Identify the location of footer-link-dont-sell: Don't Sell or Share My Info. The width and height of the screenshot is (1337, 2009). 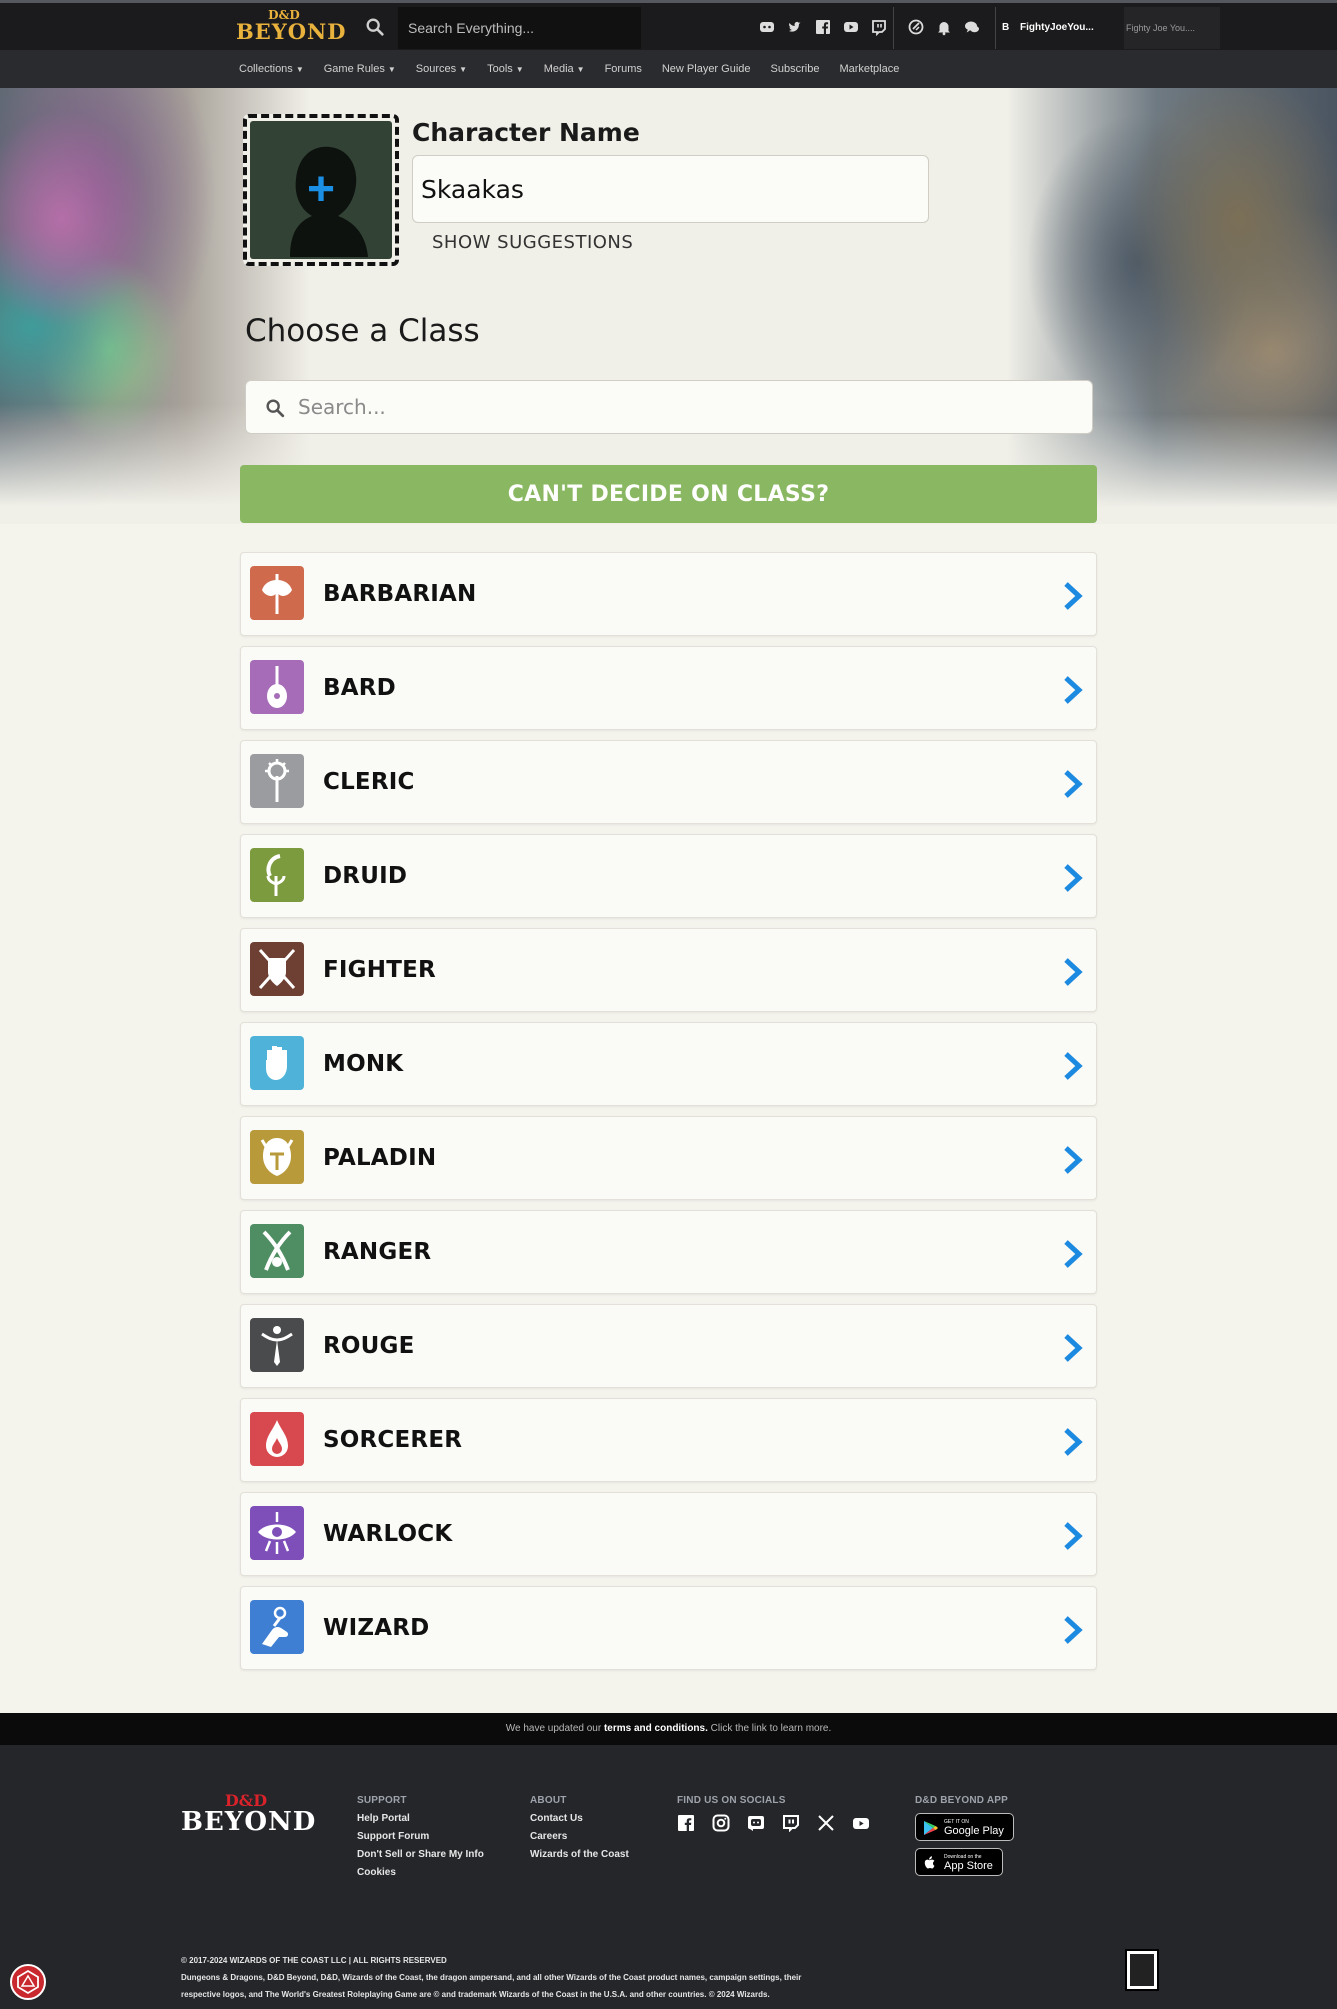
(420, 1854).